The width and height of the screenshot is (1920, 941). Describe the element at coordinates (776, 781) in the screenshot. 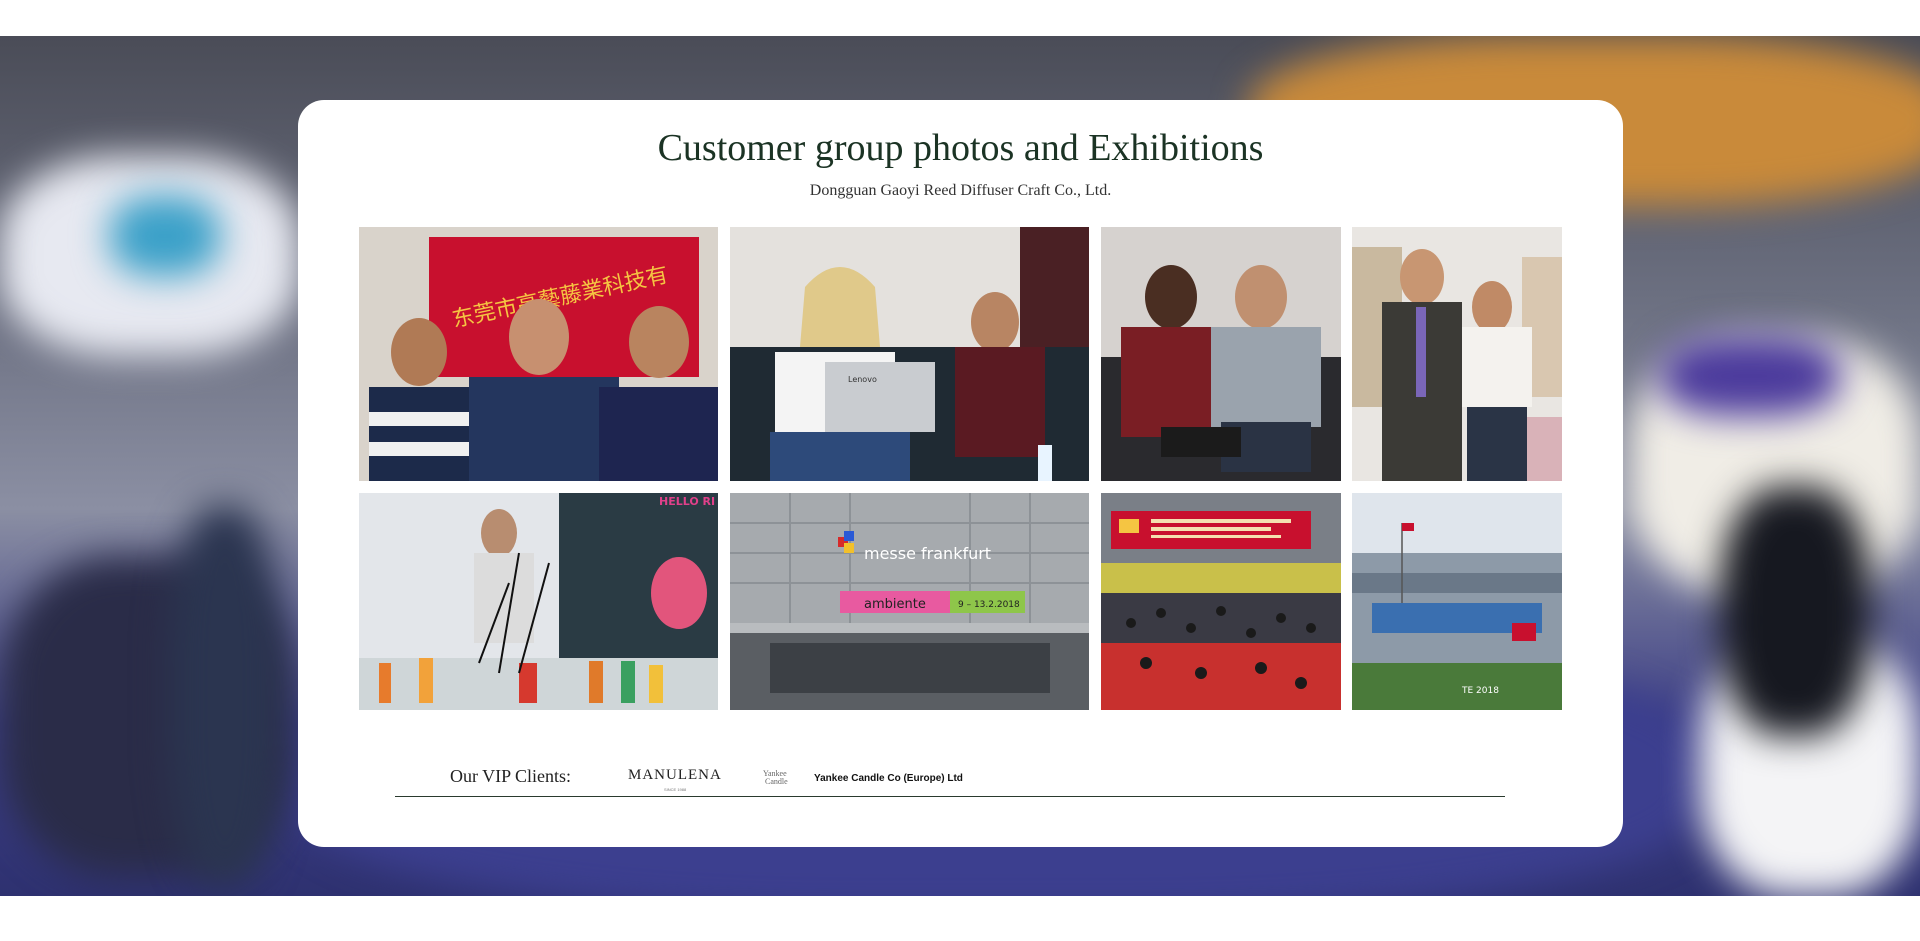

I see `svg-text: Candle` at that location.